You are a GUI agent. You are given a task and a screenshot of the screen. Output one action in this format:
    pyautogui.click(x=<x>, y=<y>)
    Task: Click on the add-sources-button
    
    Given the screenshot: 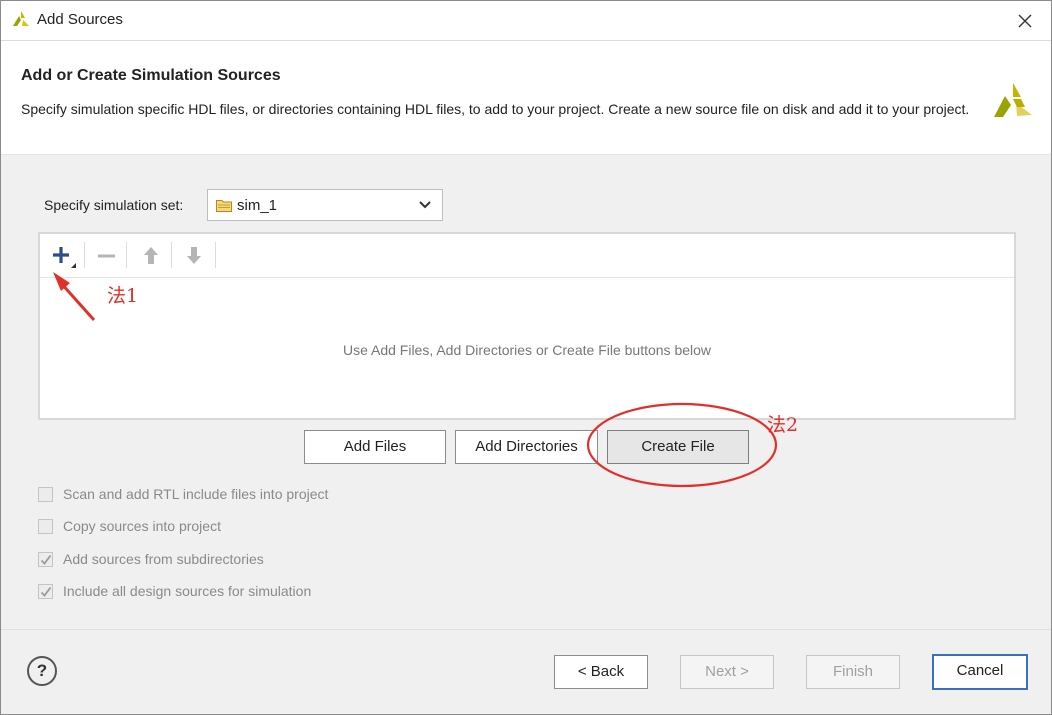 What is the action you would take?
    pyautogui.click(x=63, y=256)
    